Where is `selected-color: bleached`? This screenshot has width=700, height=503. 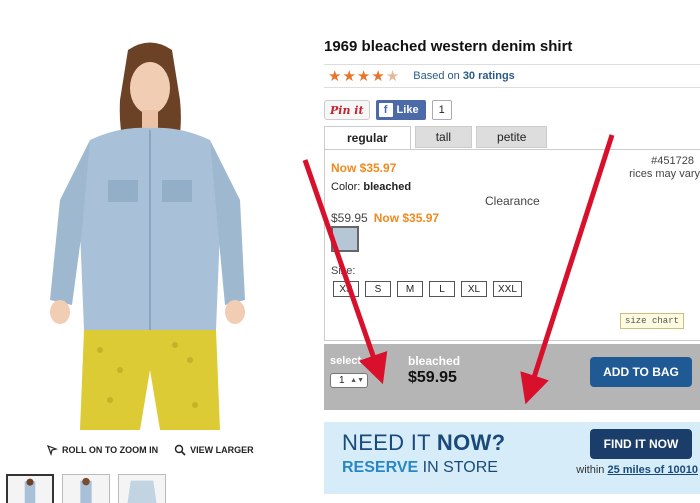
selected-color: bleached is located at coordinates (434, 361).